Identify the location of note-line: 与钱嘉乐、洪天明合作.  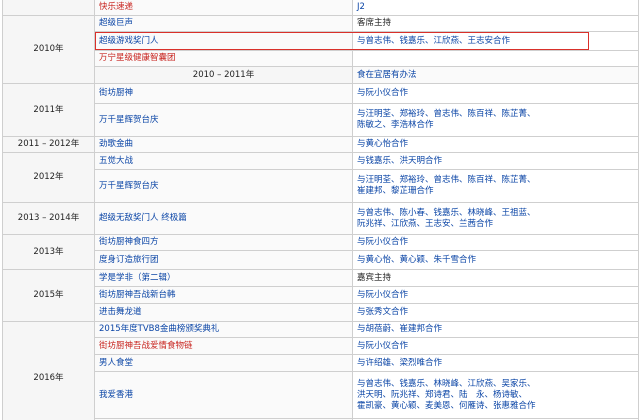
(495, 161).